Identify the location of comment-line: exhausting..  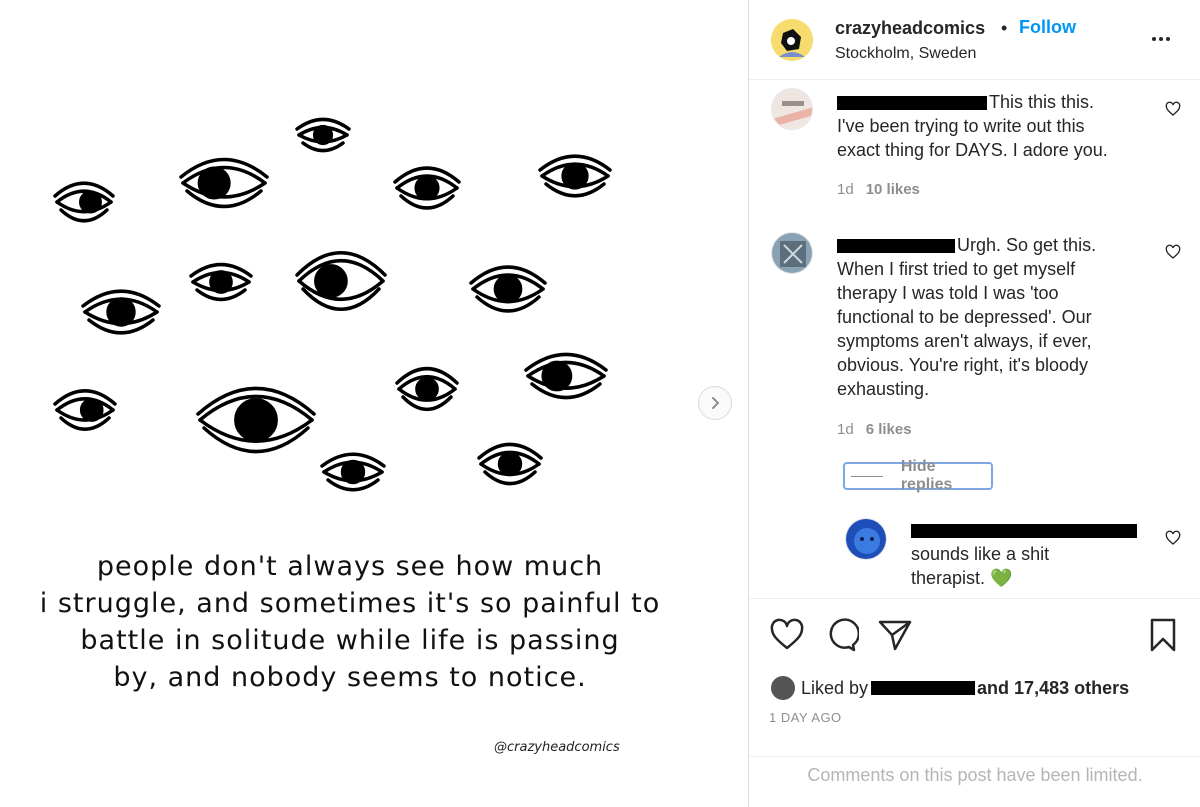
(883, 389).